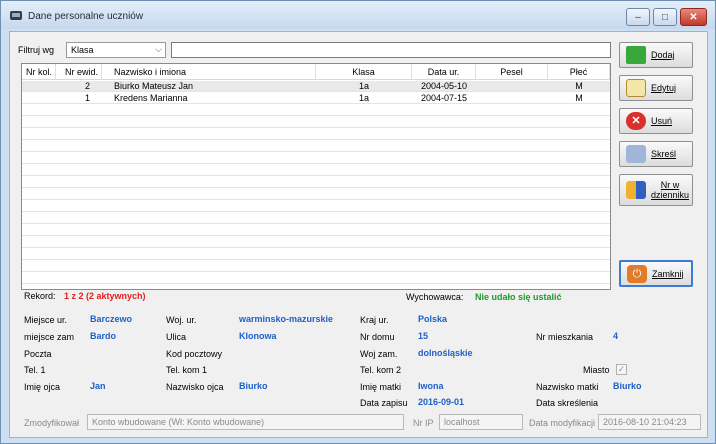  Describe the element at coordinates (649, 422) in the screenshot. I see `modified-date-field: 2016-08-10 21:04:23` at that location.